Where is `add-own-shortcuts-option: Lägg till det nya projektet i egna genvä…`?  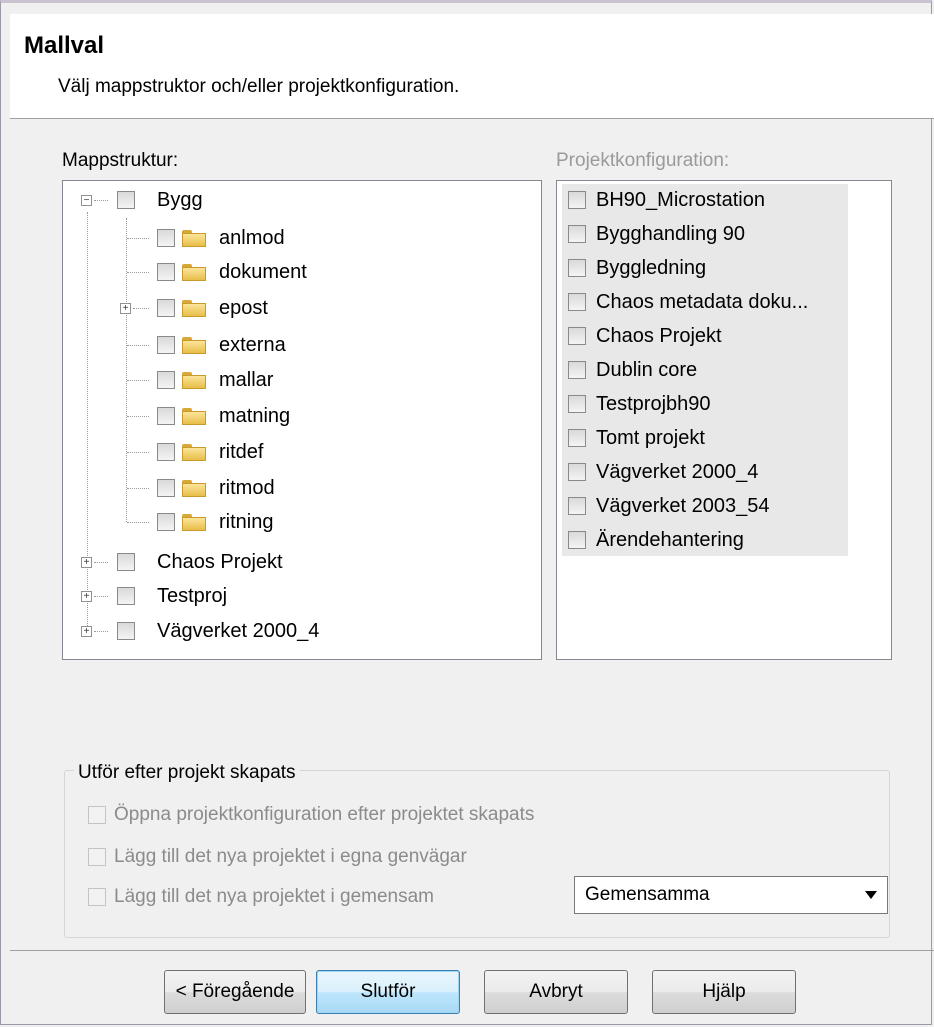 add-own-shortcuts-option: Lägg till det nya projektet i egna genvä… is located at coordinates (277, 857).